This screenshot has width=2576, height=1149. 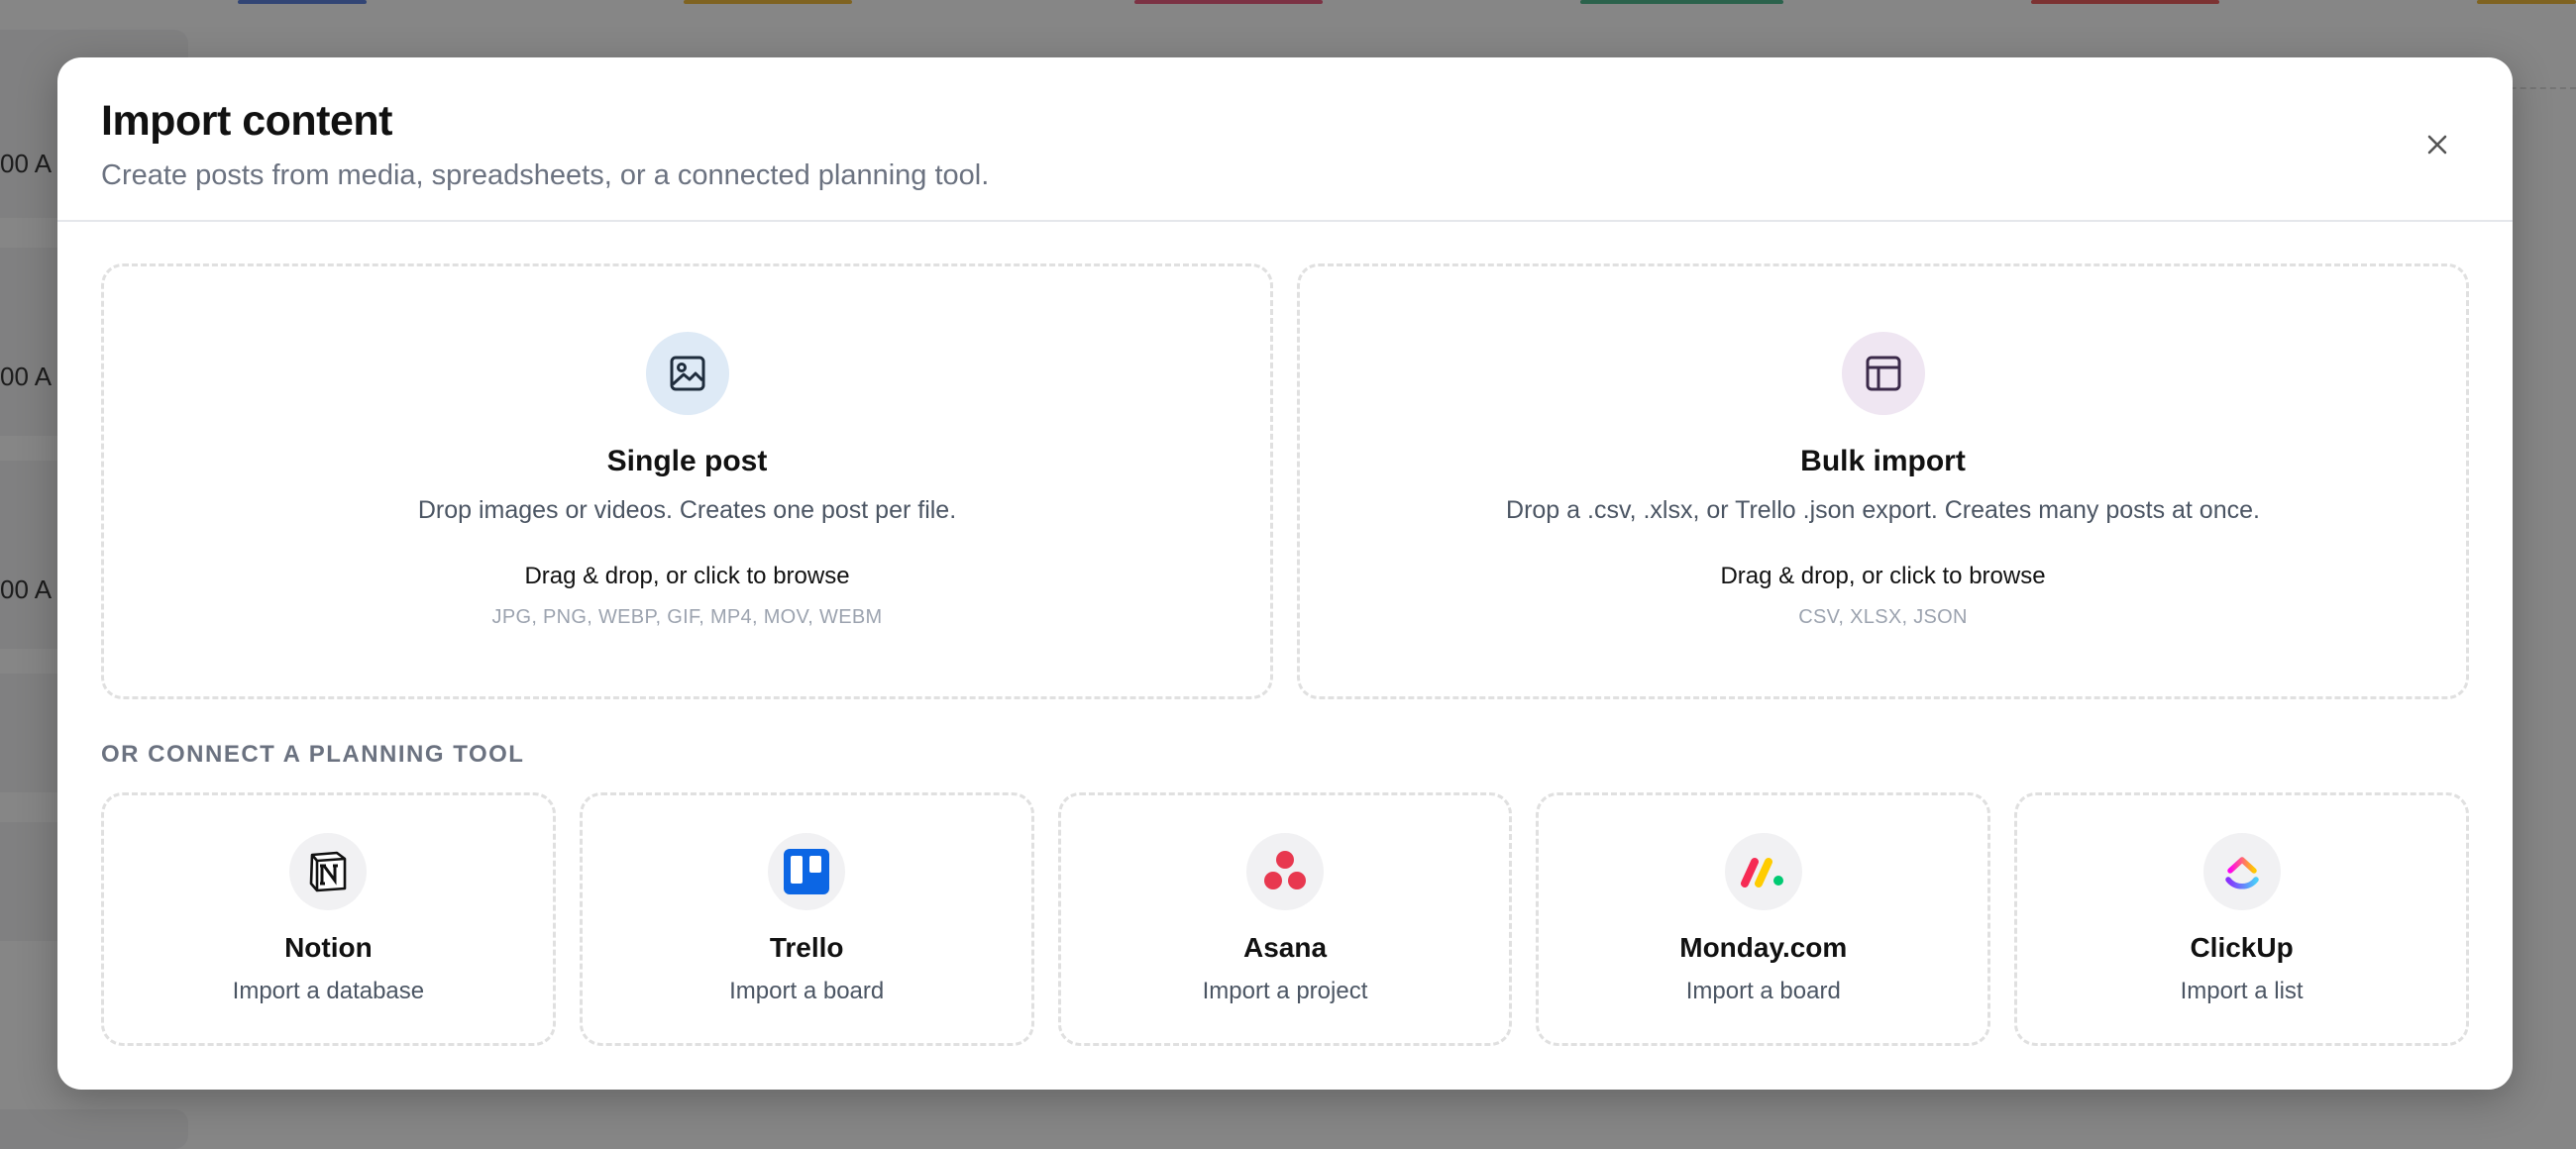 I want to click on clickup-icon-badge, so click(x=2242, y=871).